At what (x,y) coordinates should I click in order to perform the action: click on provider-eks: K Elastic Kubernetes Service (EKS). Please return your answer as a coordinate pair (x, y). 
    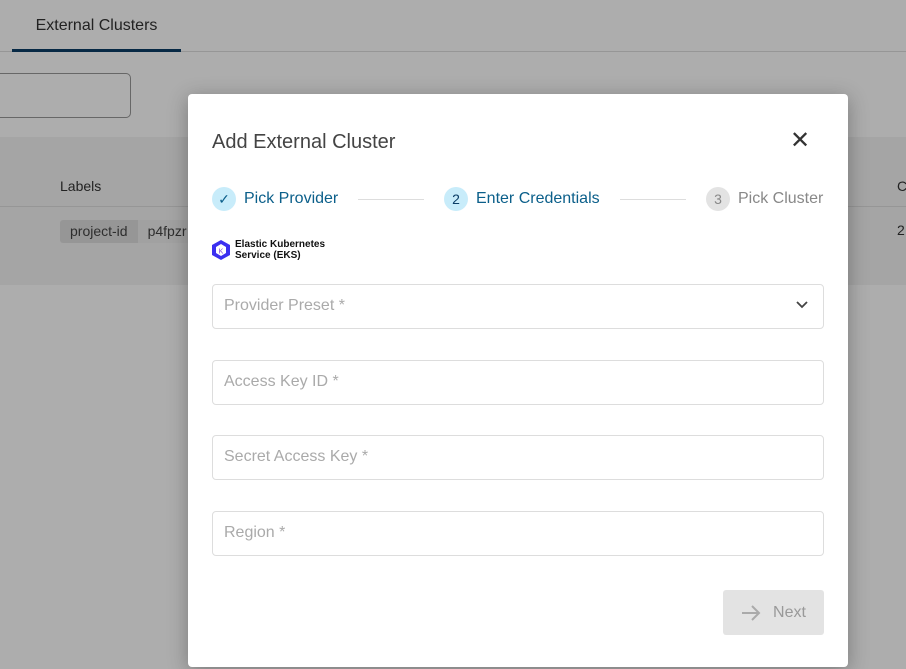
    Looking at the image, I should click on (268, 250).